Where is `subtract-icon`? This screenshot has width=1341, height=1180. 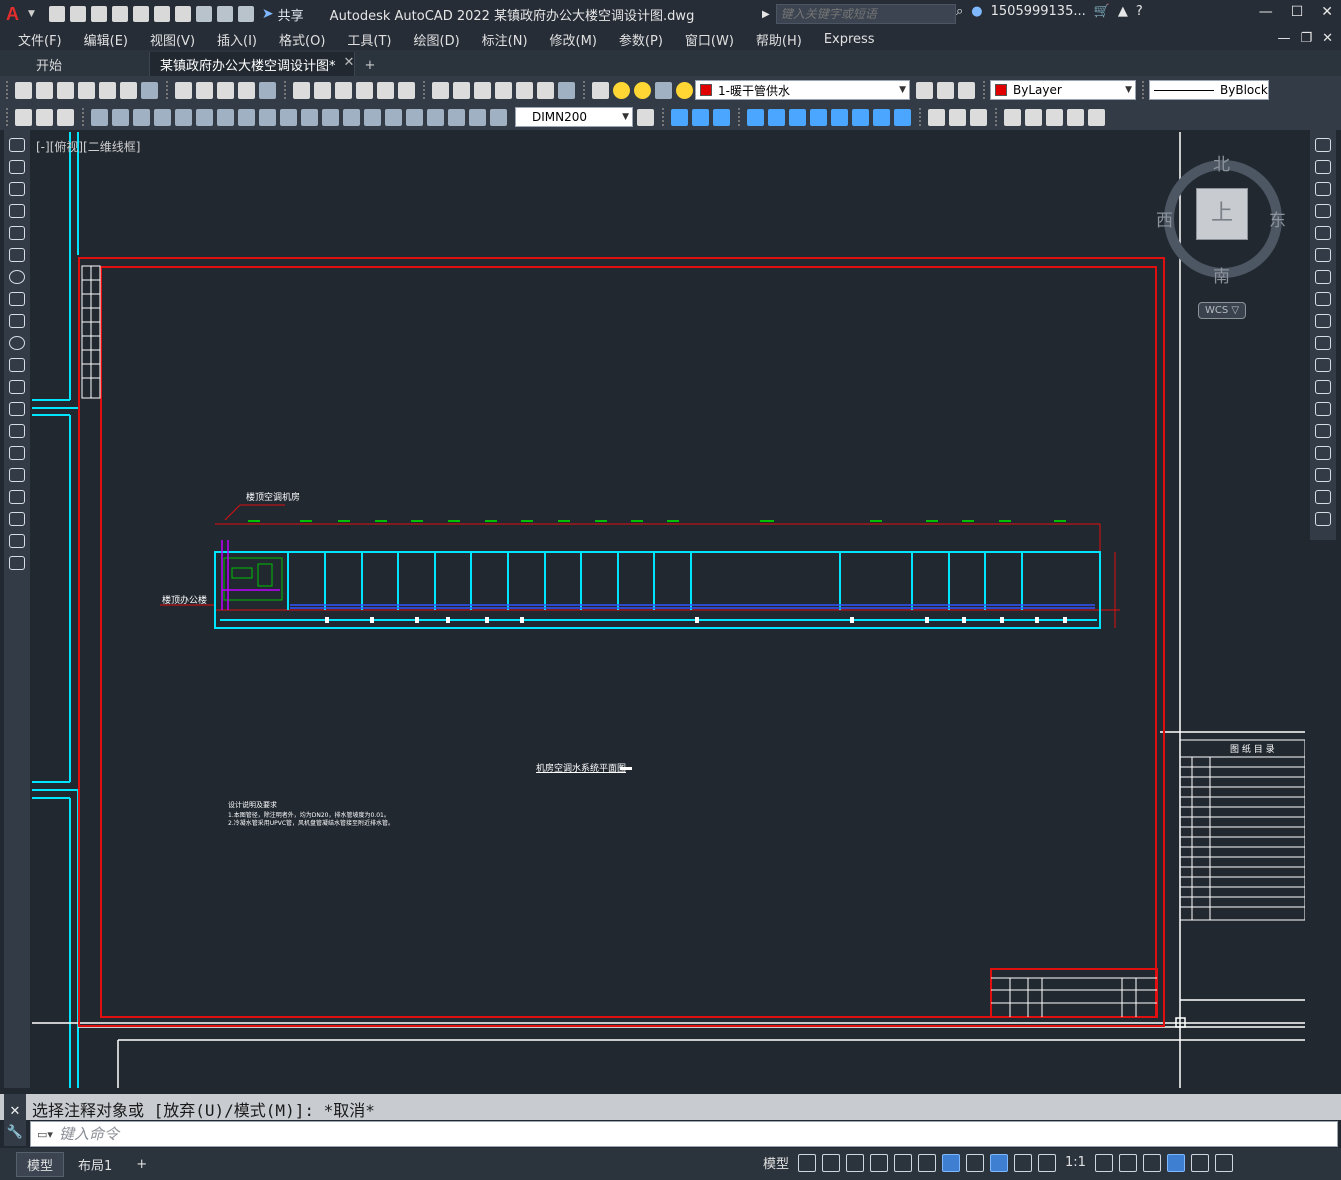 subtract-icon is located at coordinates (700, 117).